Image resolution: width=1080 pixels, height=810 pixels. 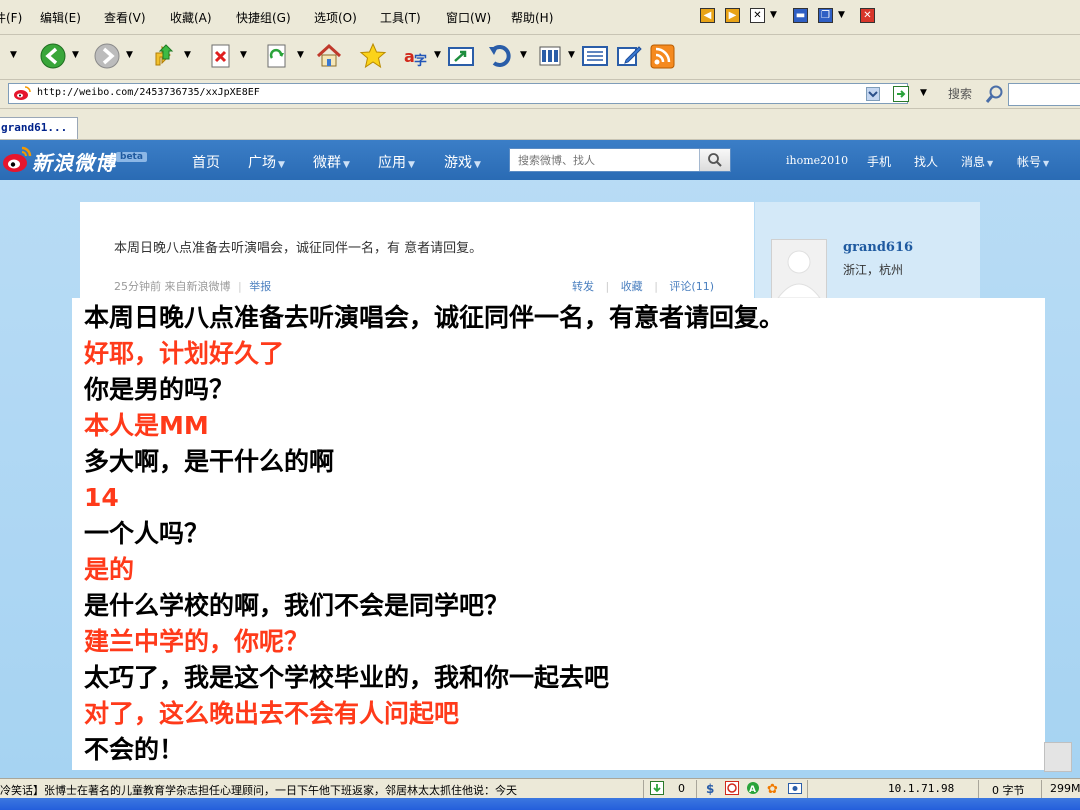 What do you see at coordinates (462, 162) in the screenshot?
I see `nav-games: 游戏 ▼` at bounding box center [462, 162].